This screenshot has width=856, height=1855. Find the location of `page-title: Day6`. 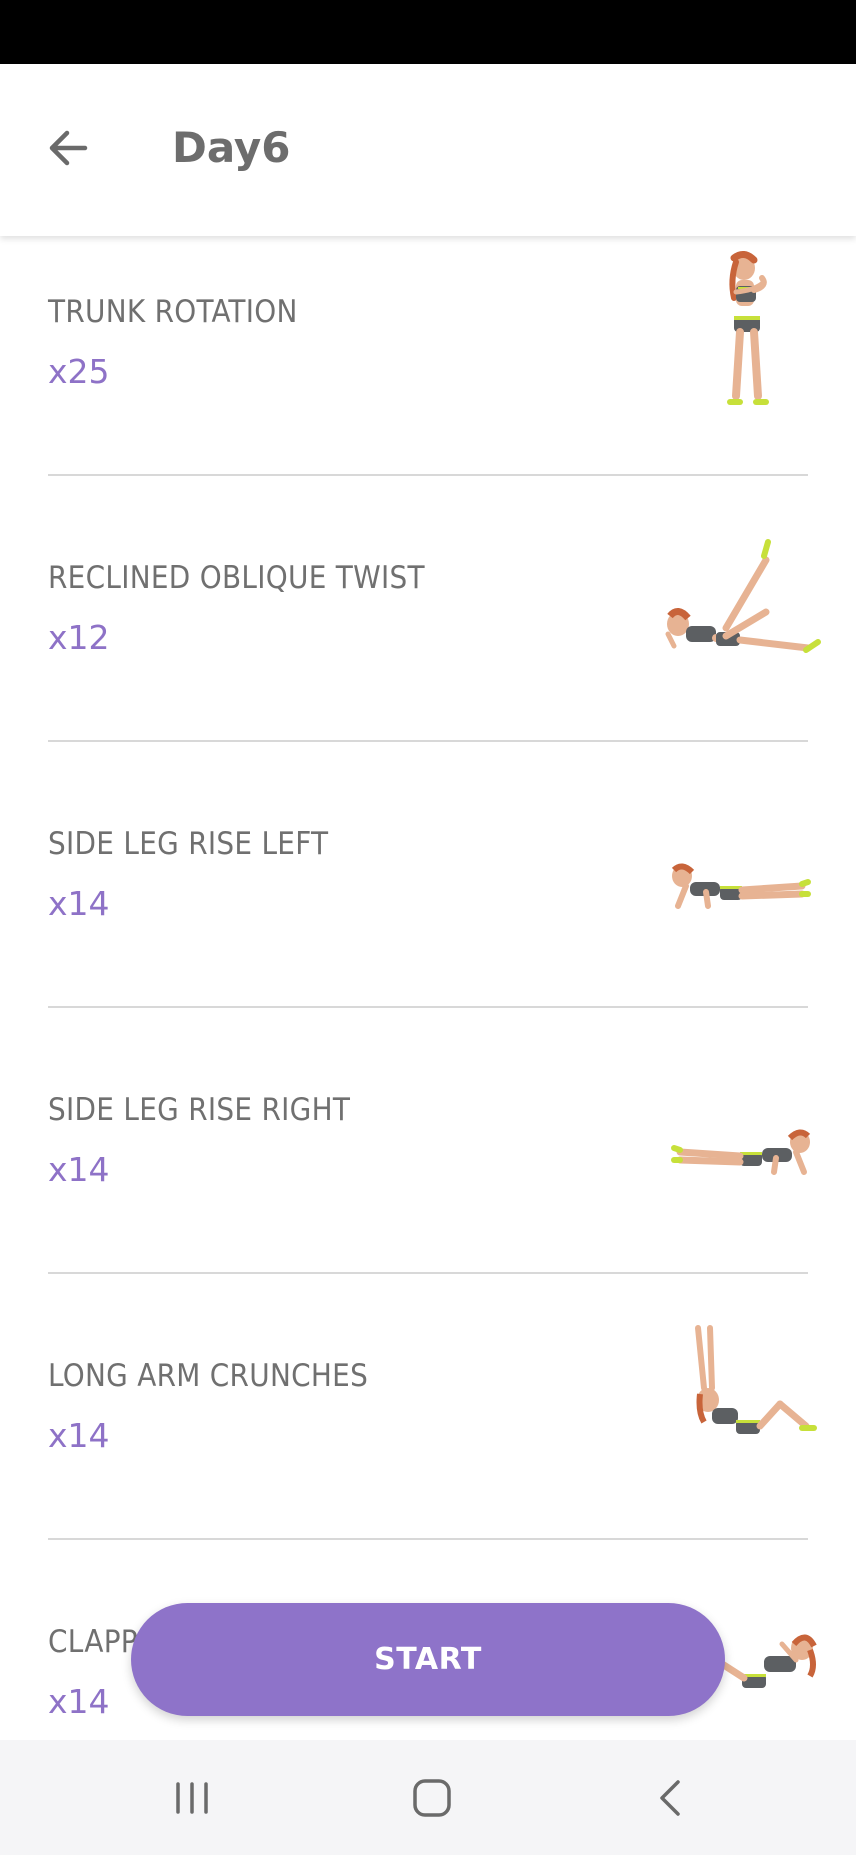

page-title: Day6 is located at coordinates (231, 147).